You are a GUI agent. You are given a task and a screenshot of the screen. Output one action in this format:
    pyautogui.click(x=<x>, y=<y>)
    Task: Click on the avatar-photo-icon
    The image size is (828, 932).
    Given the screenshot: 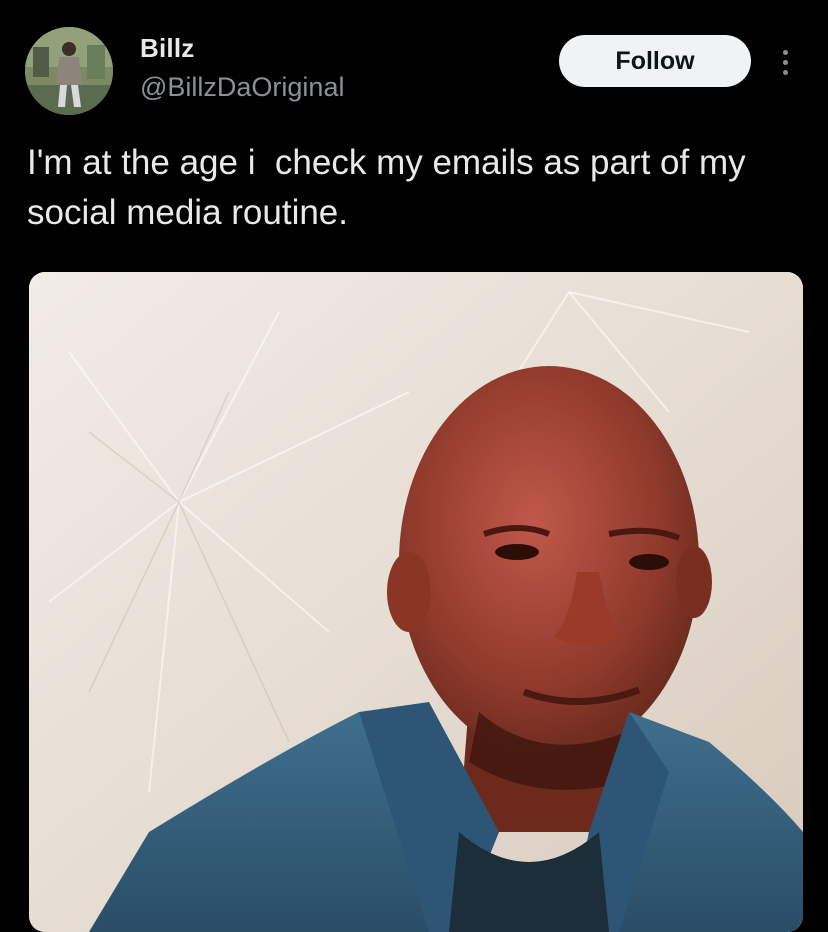 What is the action you would take?
    pyautogui.click(x=69, y=71)
    